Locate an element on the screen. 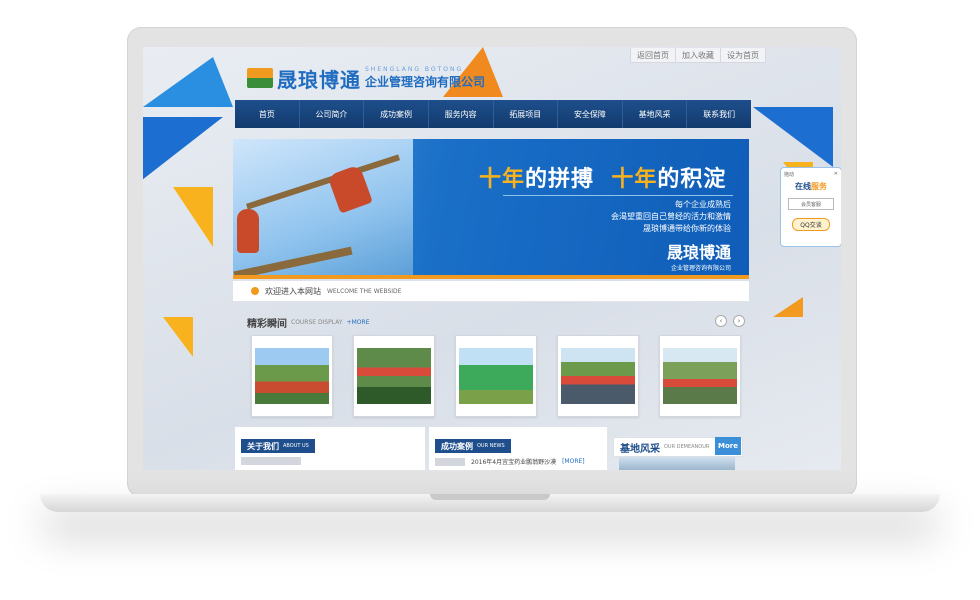 The image size is (980, 600). nav-item-cases: 成功案例 is located at coordinates (396, 114).